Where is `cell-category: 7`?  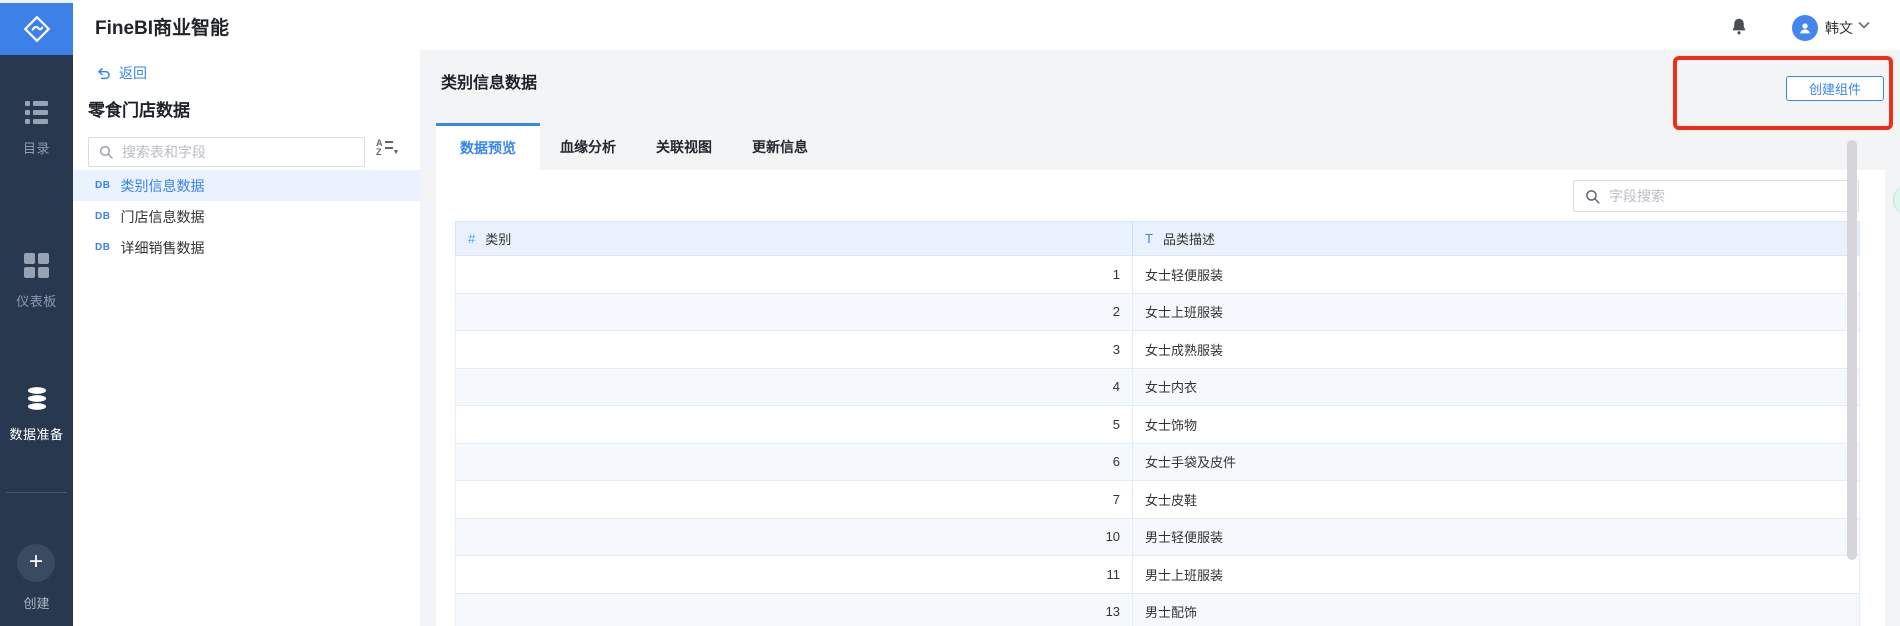
cell-category: 7 is located at coordinates (1116, 499).